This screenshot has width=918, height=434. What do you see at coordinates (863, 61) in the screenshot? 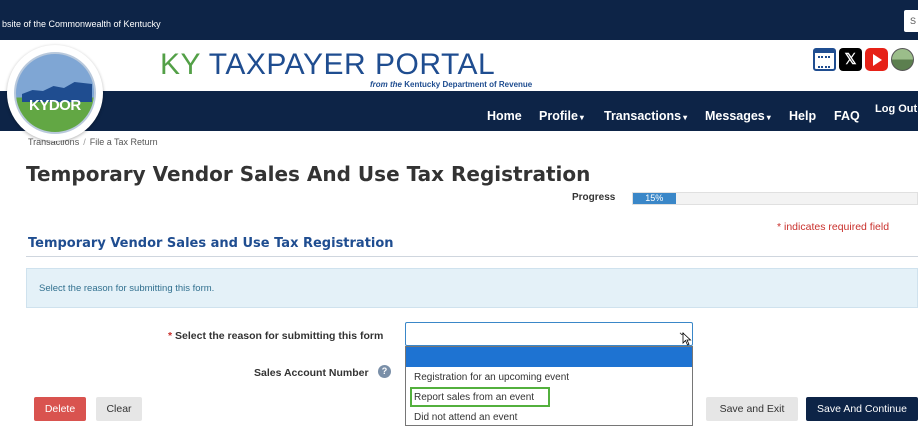
I see `social-links: 𝕏` at bounding box center [863, 61].